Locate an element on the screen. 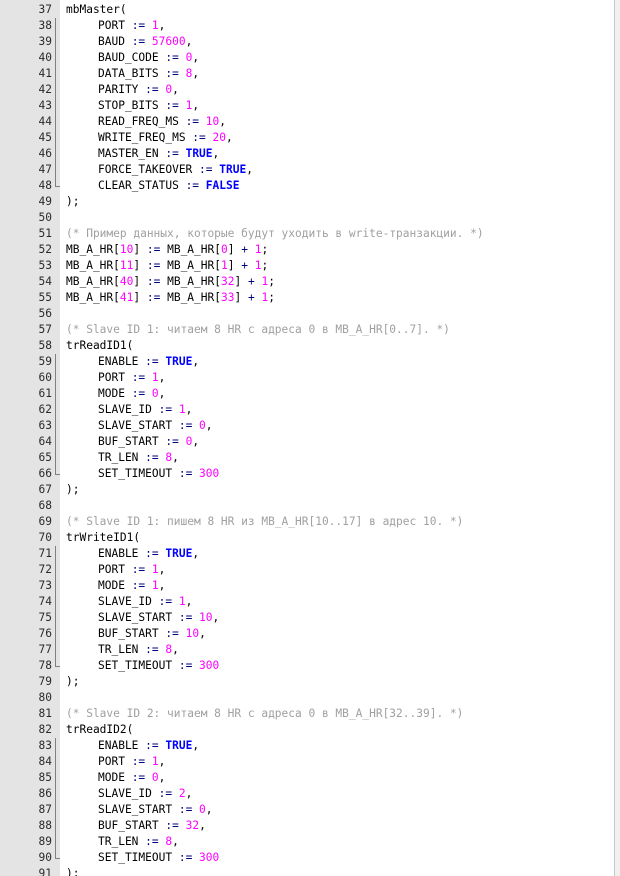 The width and height of the screenshot is (620, 876). code-line: 47 FORCE_TAKEOVER := TRUE, is located at coordinates (307, 170).